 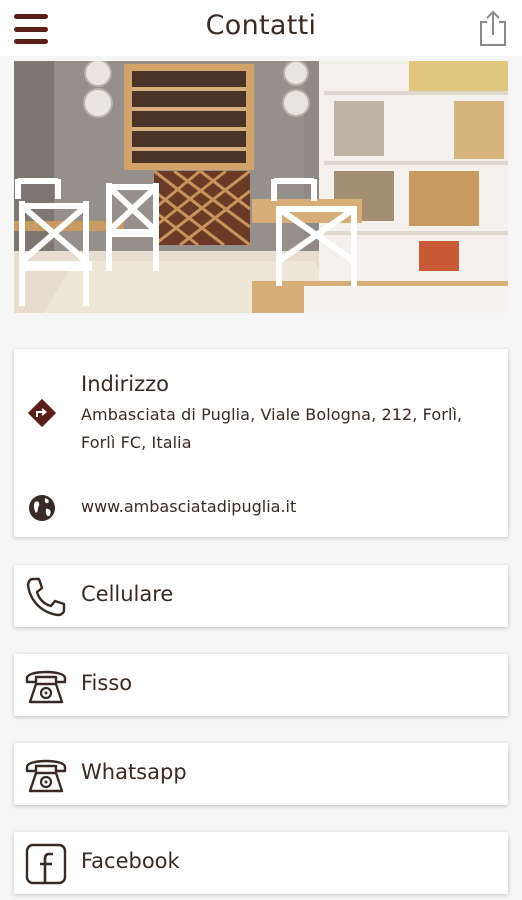 I want to click on contact-label-fisso: Fisso, so click(x=107, y=683).